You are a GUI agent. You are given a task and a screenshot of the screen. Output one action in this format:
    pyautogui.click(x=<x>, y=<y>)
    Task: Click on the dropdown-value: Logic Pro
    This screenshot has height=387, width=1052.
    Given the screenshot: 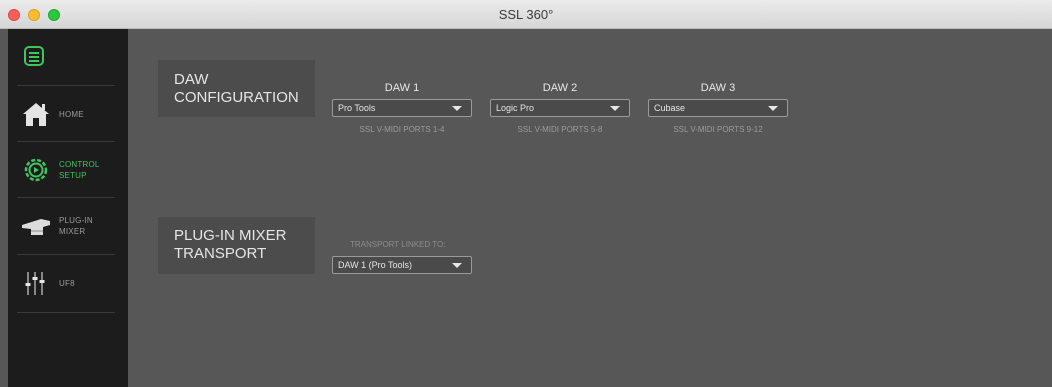 What is the action you would take?
    pyautogui.click(x=515, y=108)
    